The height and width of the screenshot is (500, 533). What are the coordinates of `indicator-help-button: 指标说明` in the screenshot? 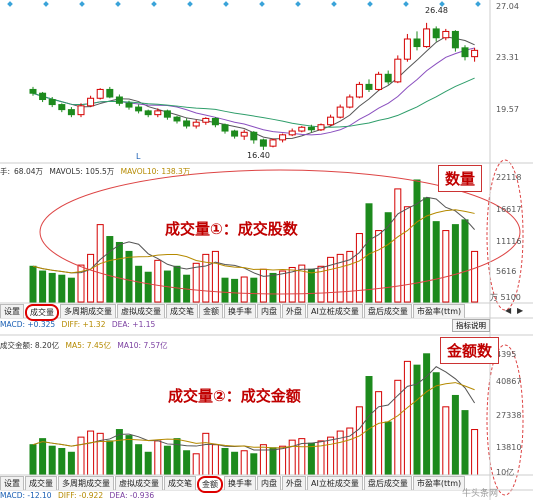 It's located at (471, 325).